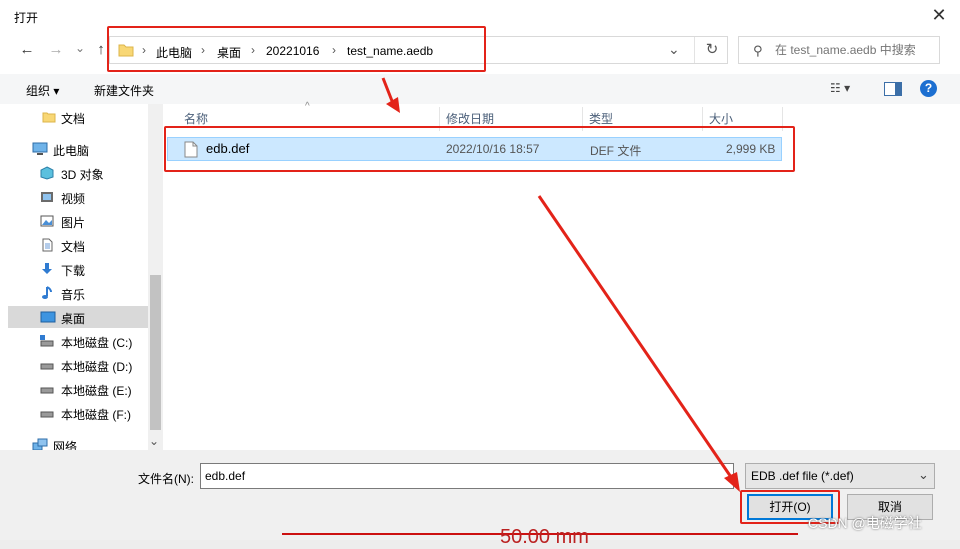  Describe the element at coordinates (636, 338) in the screenshot. I see `annotation-arrow` at that location.